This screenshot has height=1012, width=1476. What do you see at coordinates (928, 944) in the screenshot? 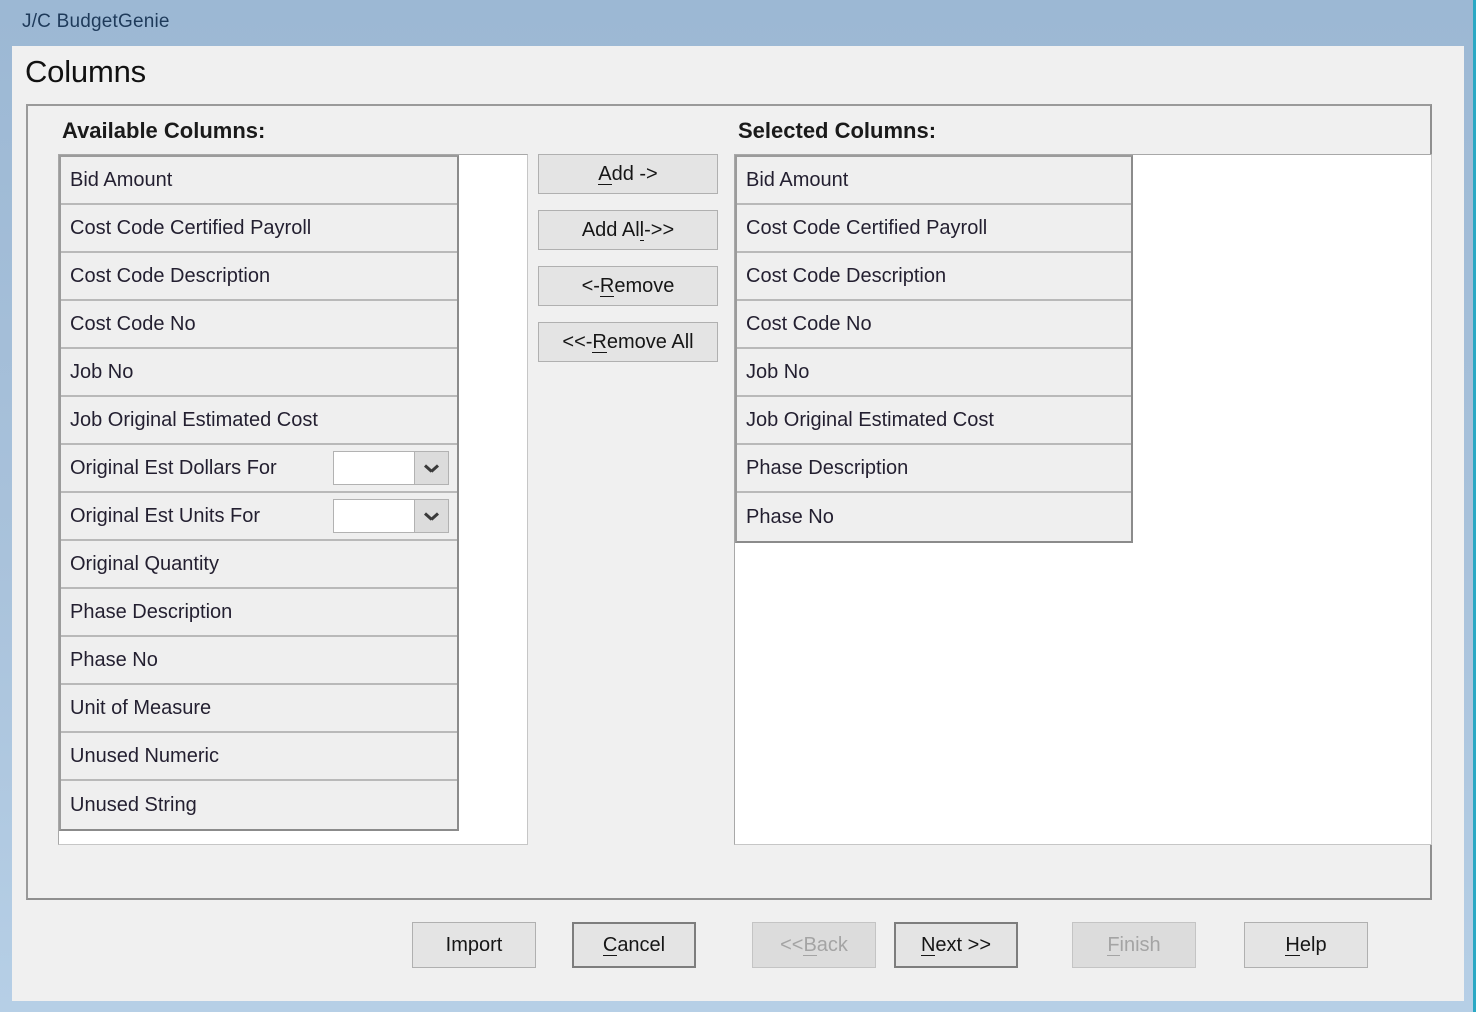
I see `accelerator-char: N` at bounding box center [928, 944].